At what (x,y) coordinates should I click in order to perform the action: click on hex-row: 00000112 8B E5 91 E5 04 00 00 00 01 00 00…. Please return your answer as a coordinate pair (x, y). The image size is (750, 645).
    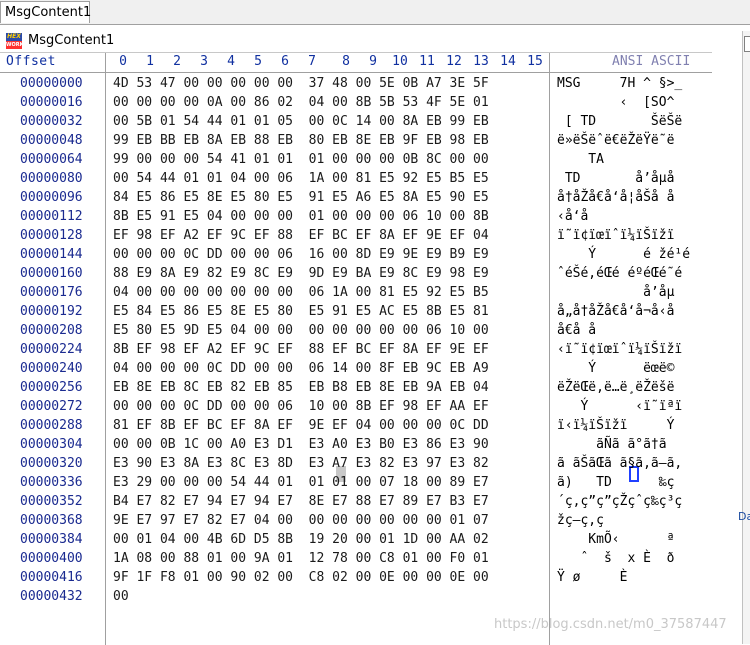
    Looking at the image, I should click on (356, 216).